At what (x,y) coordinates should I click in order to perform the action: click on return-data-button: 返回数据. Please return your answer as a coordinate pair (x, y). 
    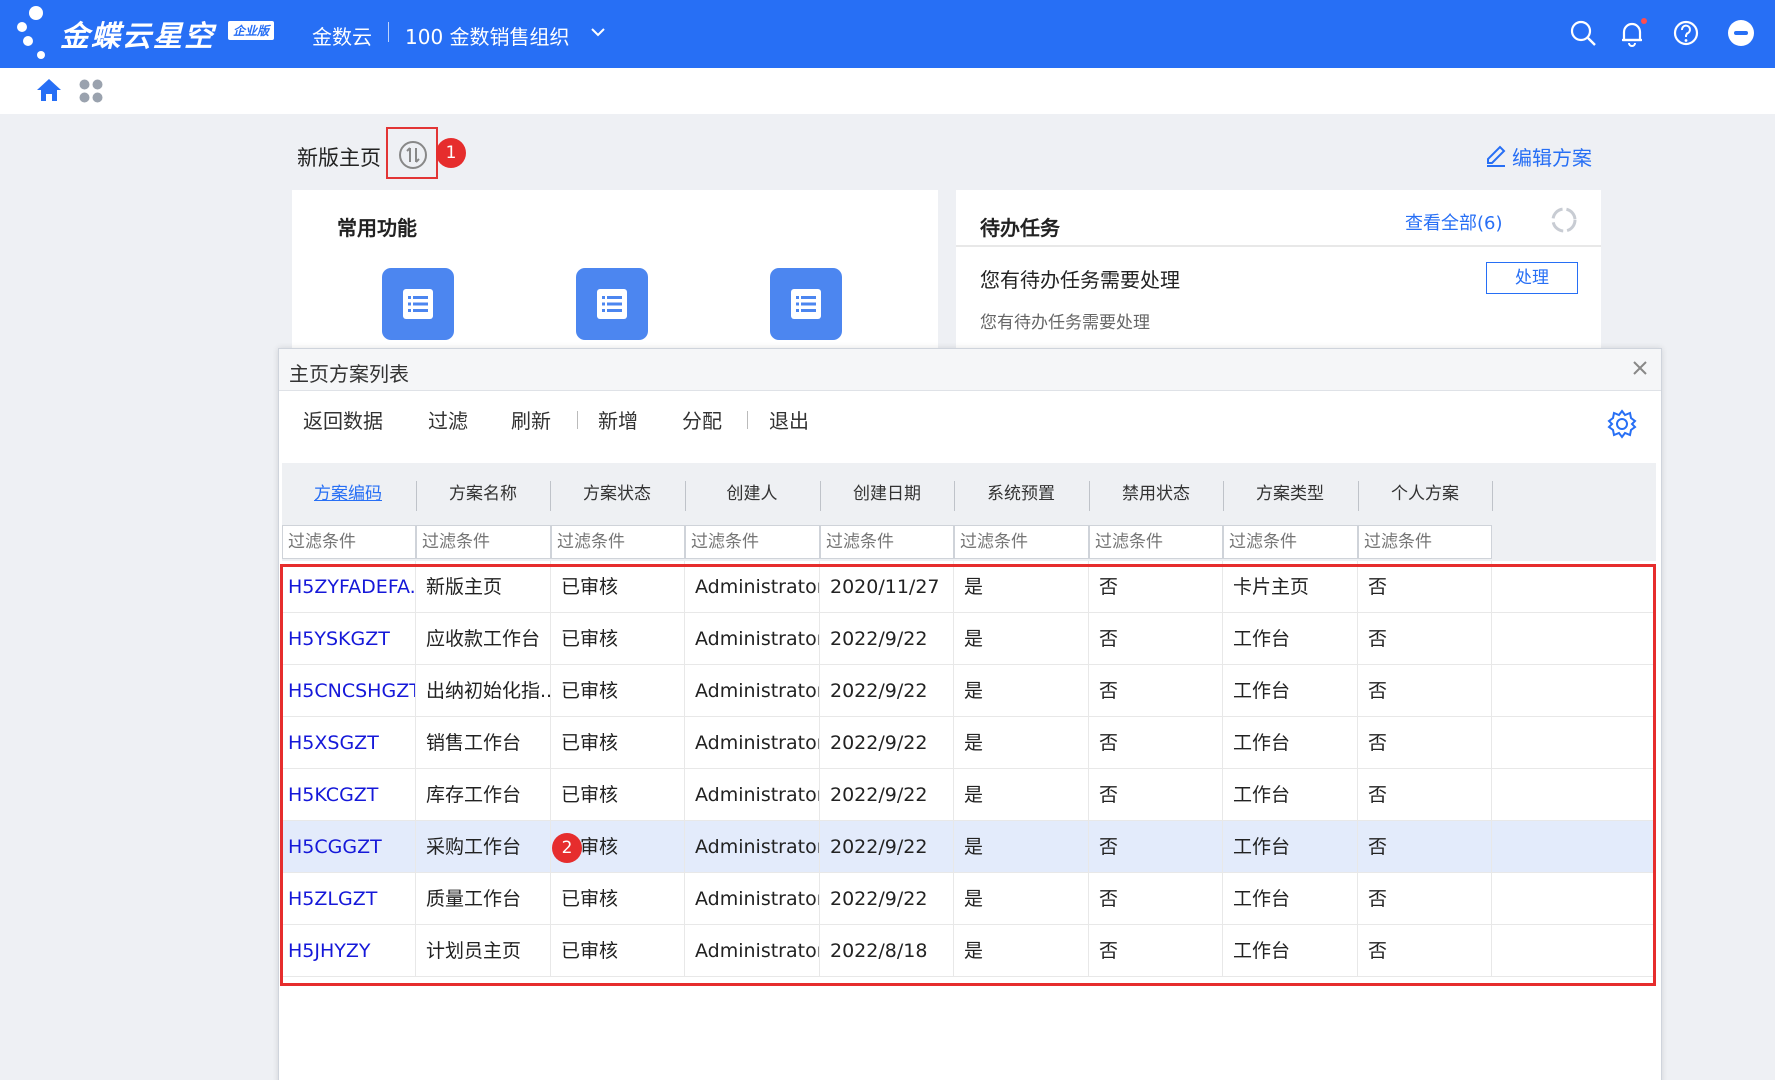
    Looking at the image, I should click on (343, 419).